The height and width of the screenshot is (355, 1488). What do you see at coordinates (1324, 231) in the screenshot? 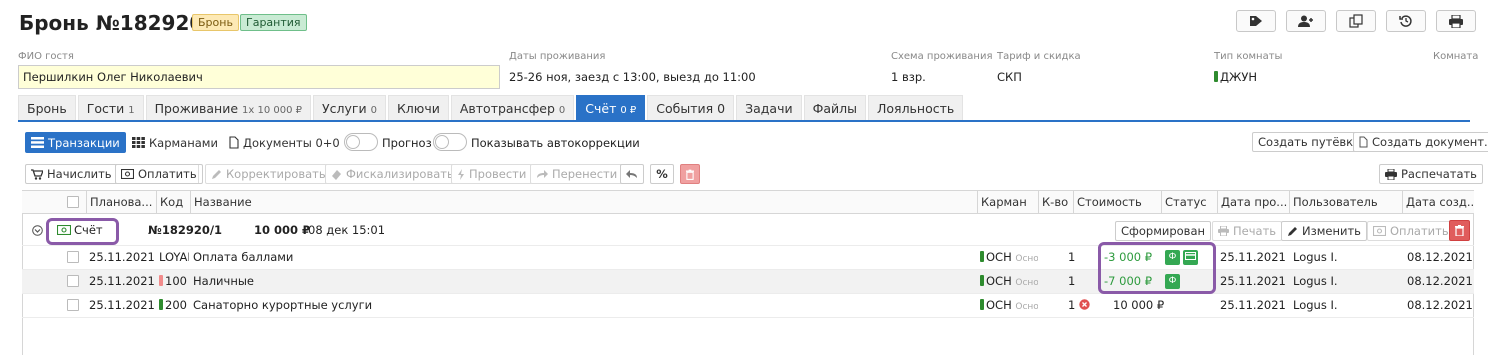
I see `invoice-edit-button: Изменить` at bounding box center [1324, 231].